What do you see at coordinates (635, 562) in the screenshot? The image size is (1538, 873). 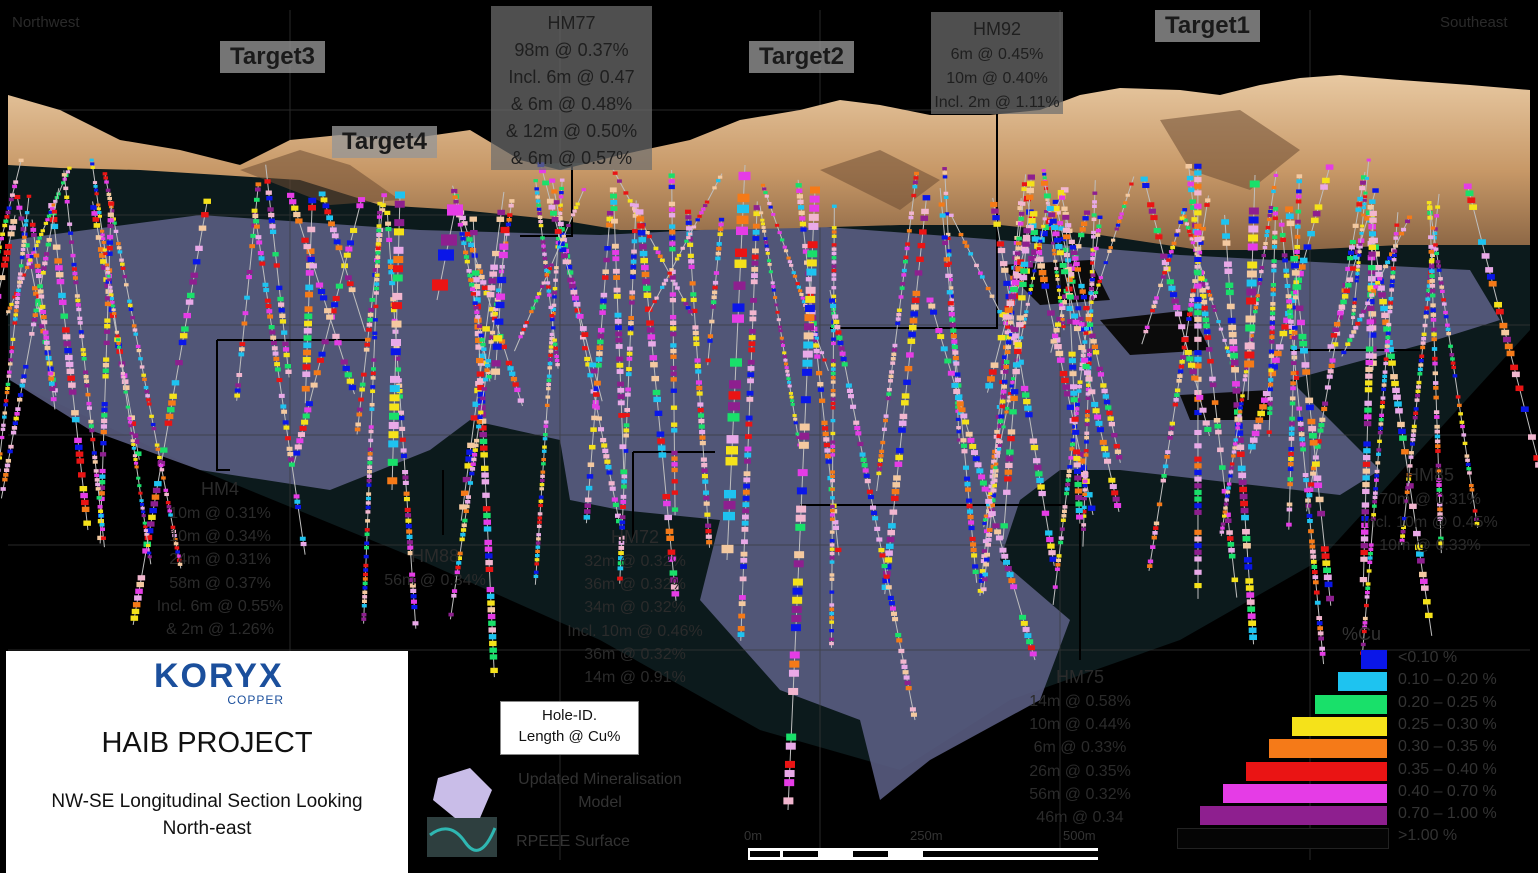 I see `hole-hm72-line-1: 32m @ 0.32%` at bounding box center [635, 562].